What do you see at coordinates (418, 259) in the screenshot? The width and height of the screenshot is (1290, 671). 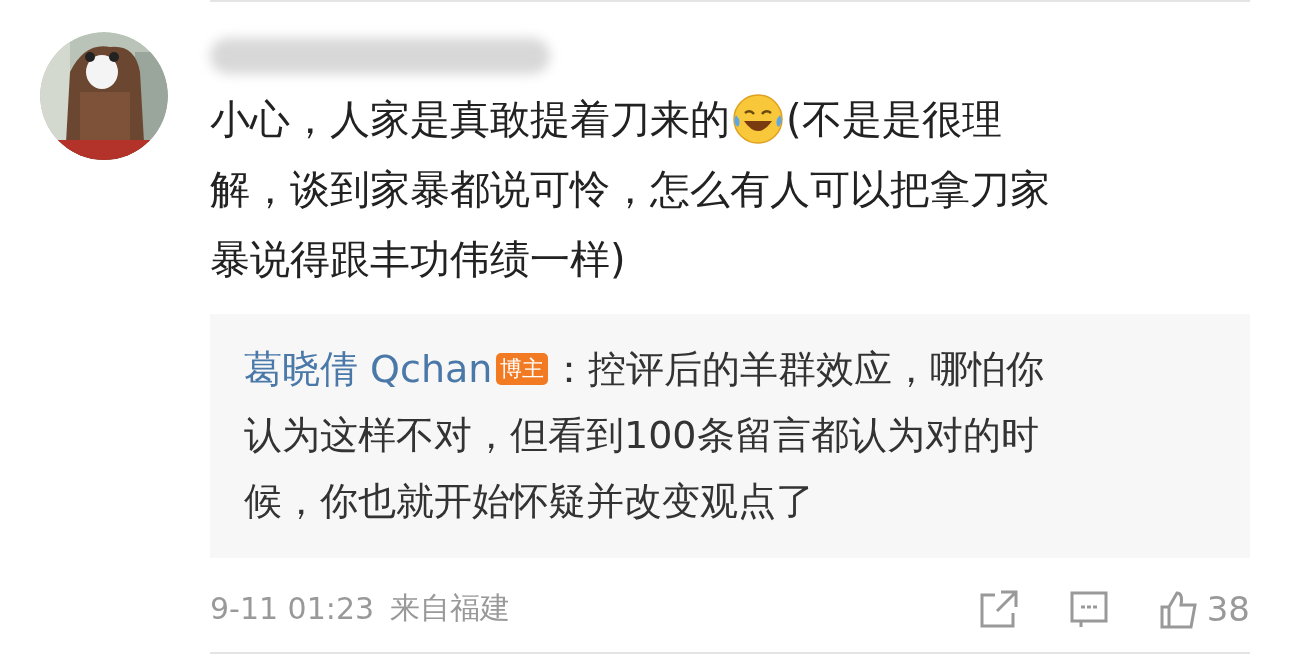 I see `comment-text: 暴说得跟丰功伟绩一样)` at bounding box center [418, 259].